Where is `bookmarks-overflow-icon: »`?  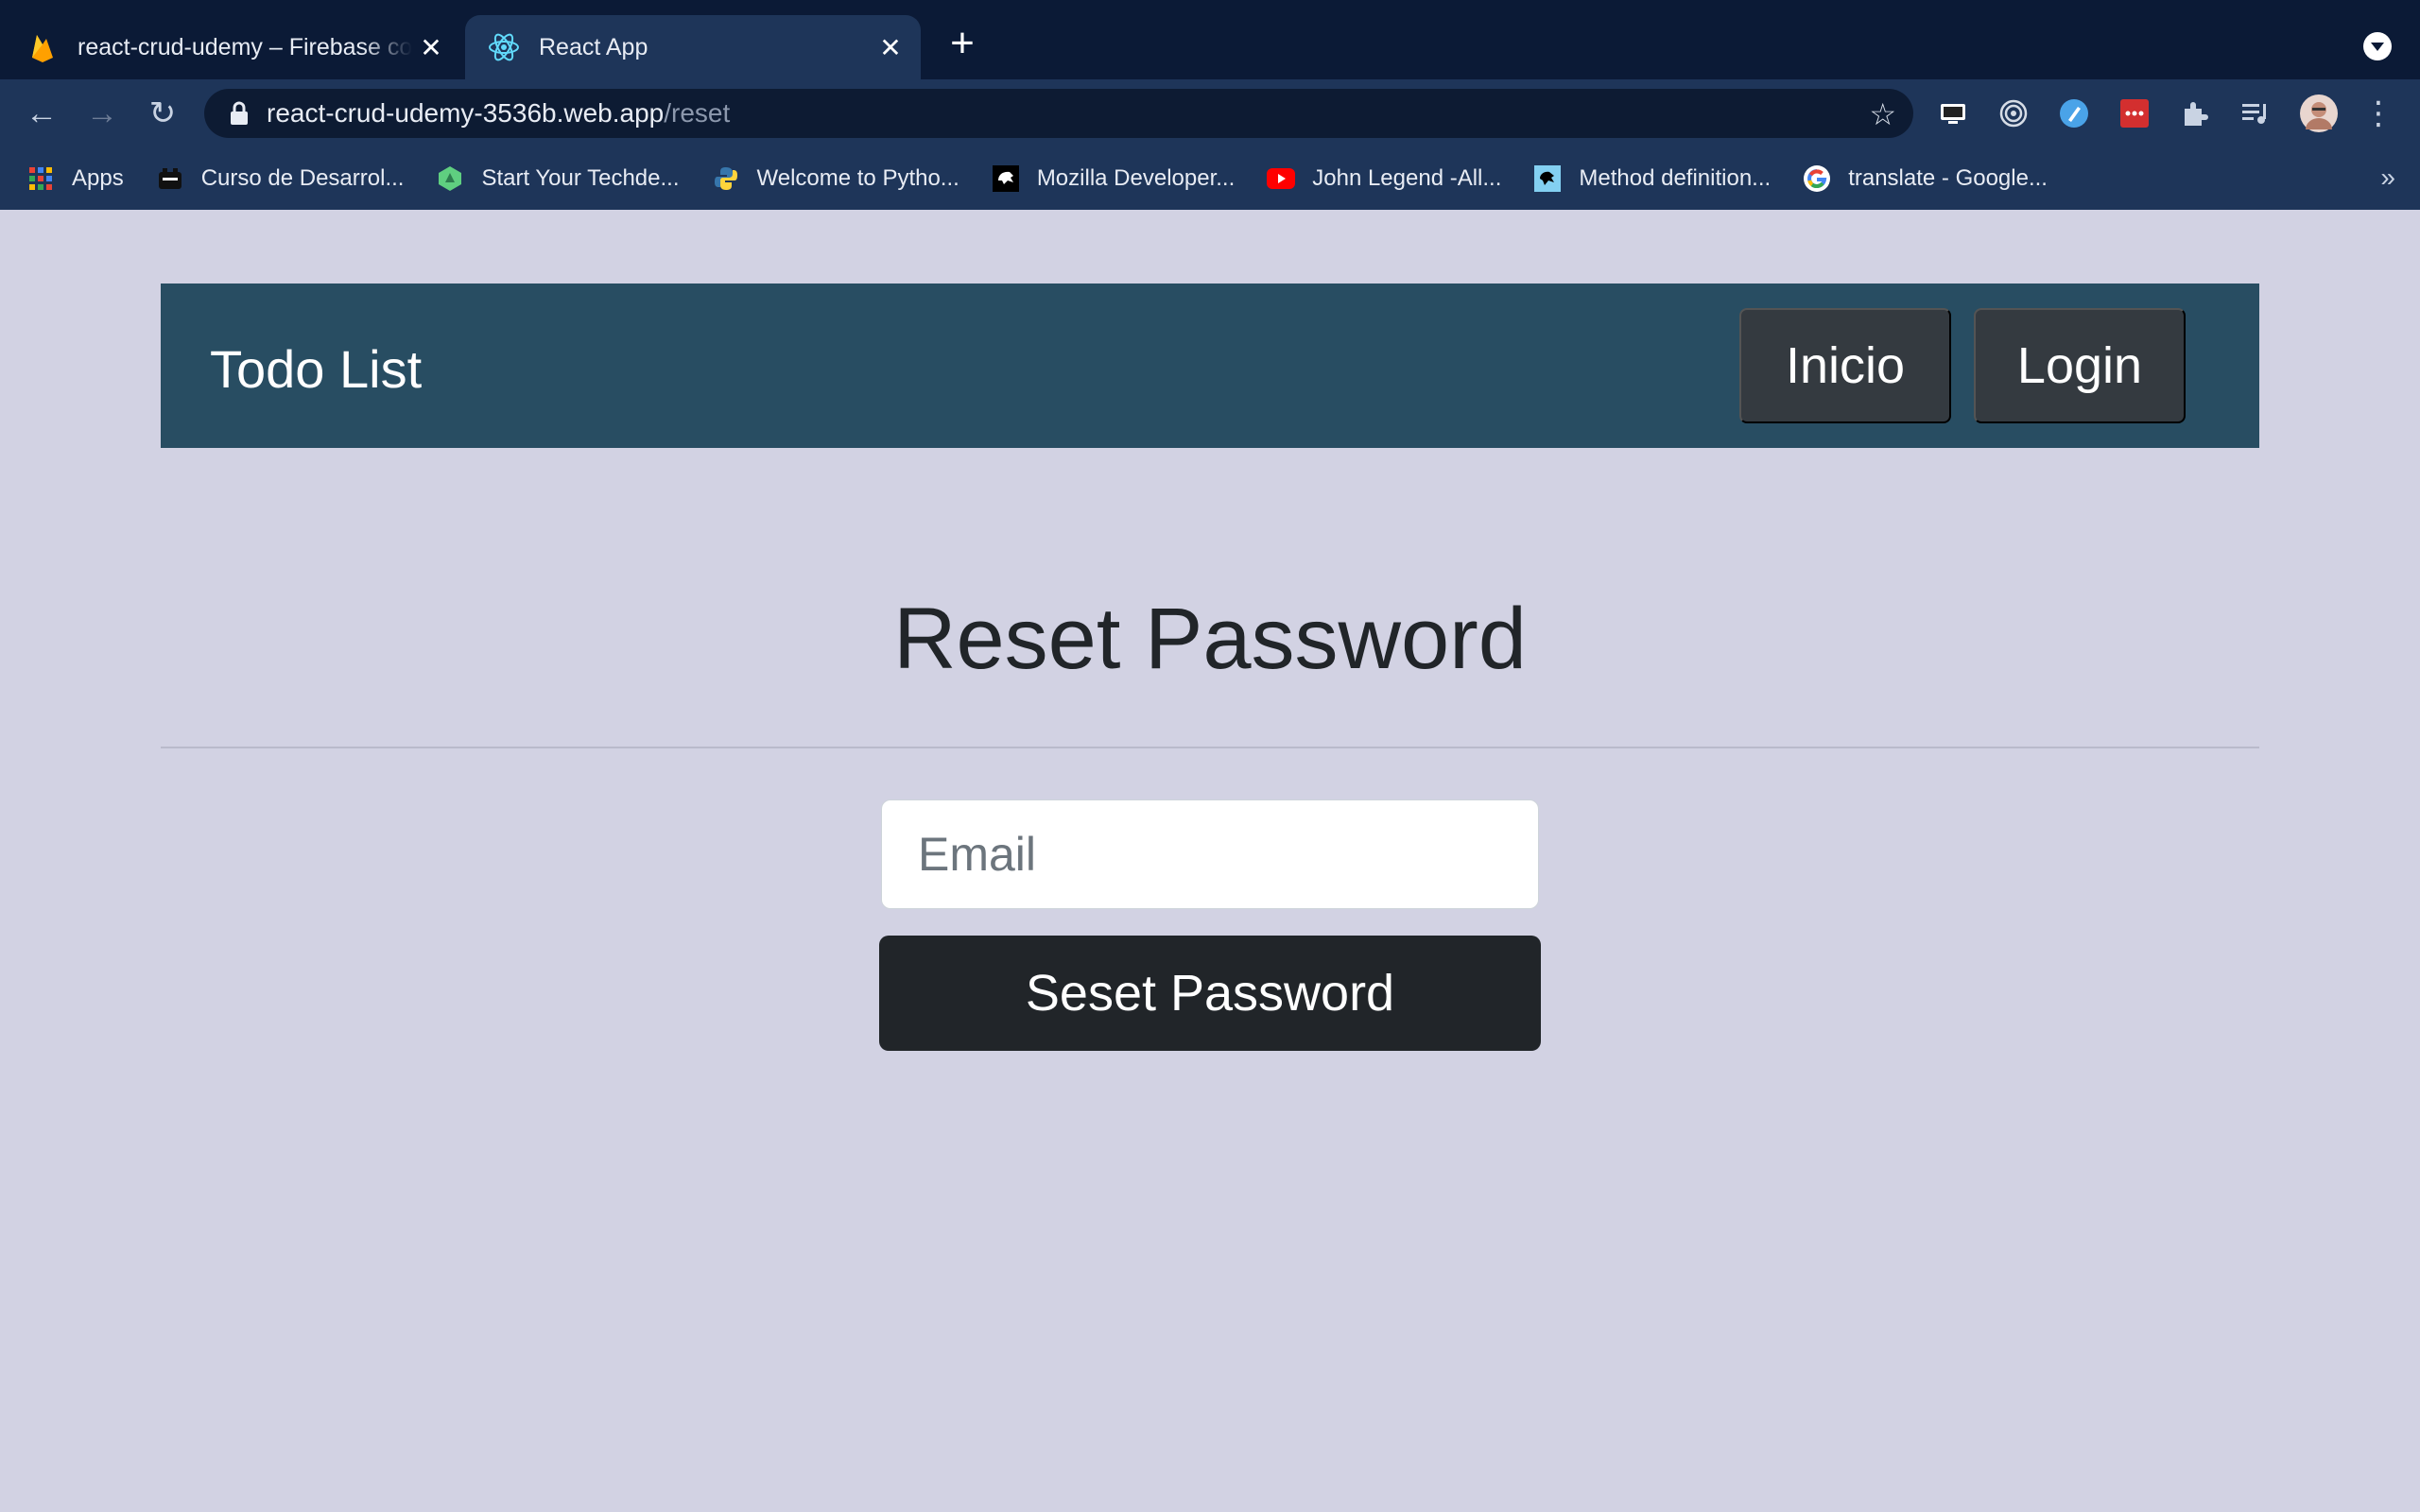 bookmarks-overflow-icon: » is located at coordinates (2387, 178).